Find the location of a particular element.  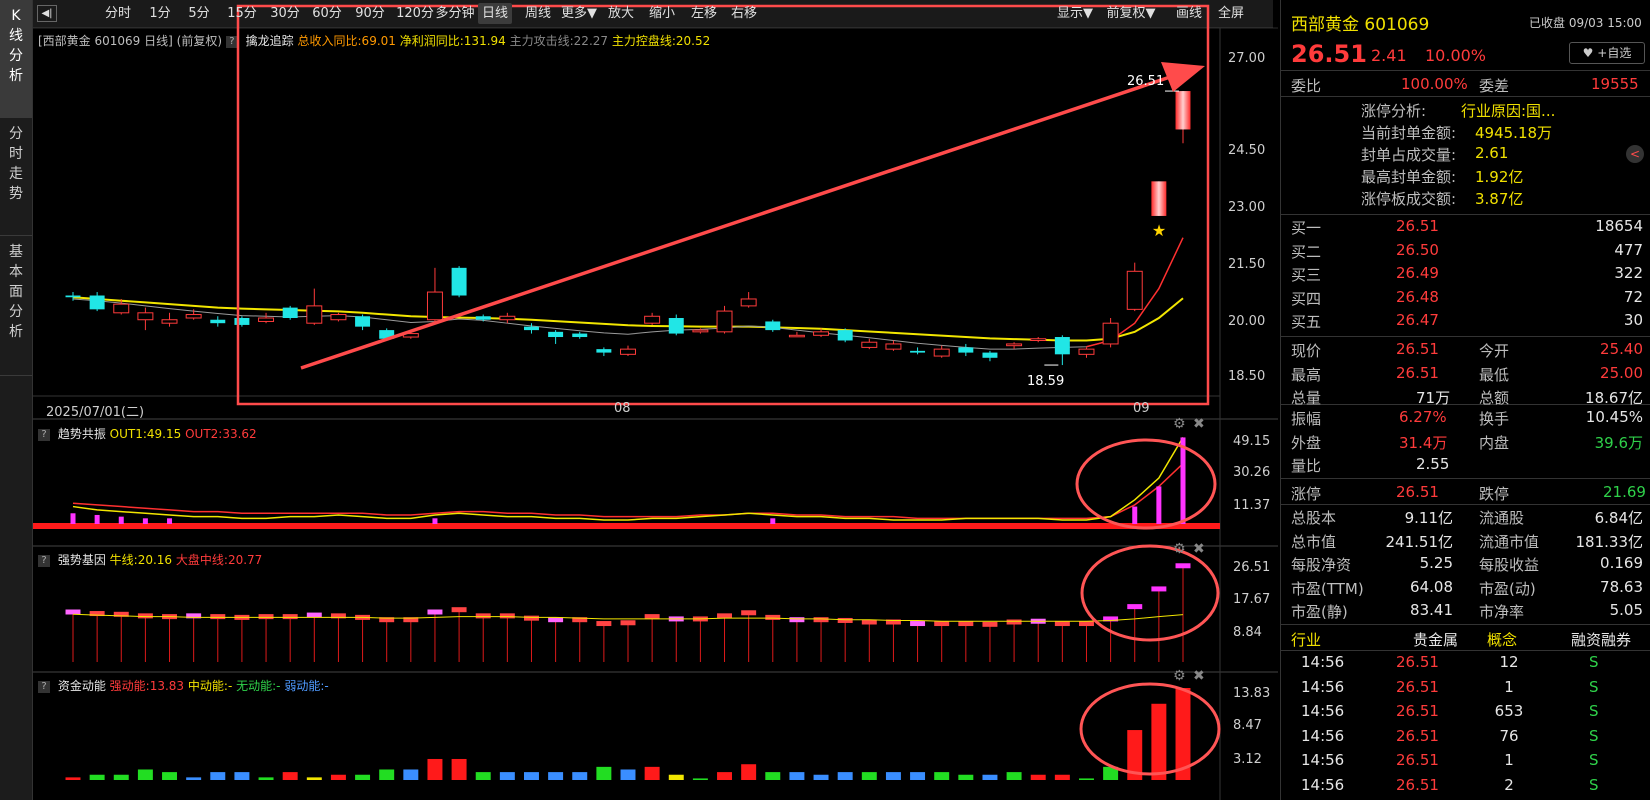

tab-intraday: 分时走势 is located at coordinates (16, 177).